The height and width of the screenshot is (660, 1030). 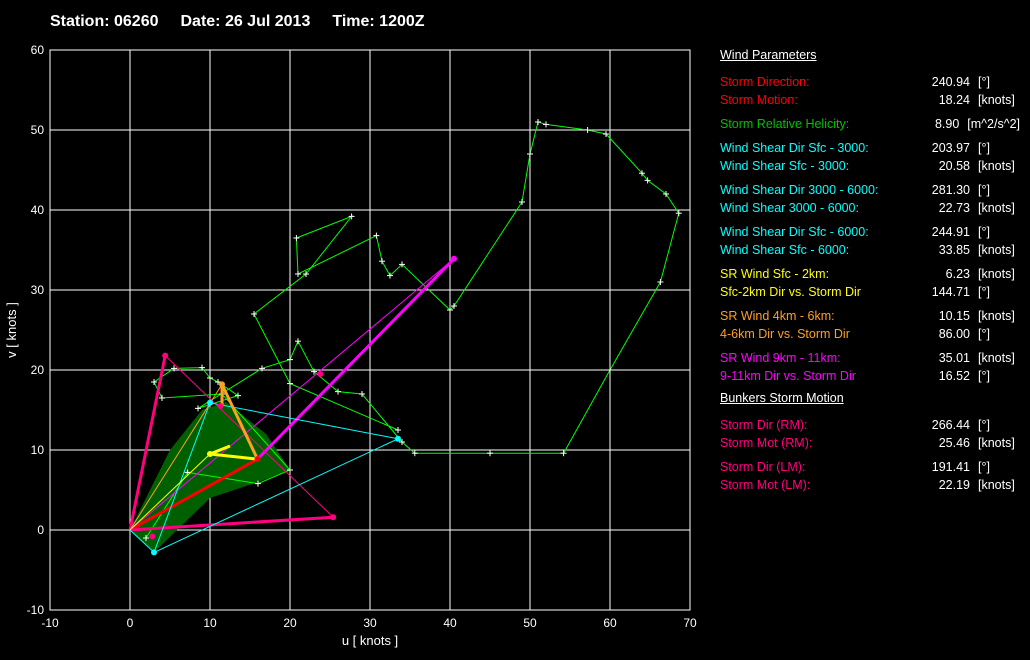 What do you see at coordinates (765, 485) in the screenshot?
I see `parameter-label: Storm Mot (LM):` at bounding box center [765, 485].